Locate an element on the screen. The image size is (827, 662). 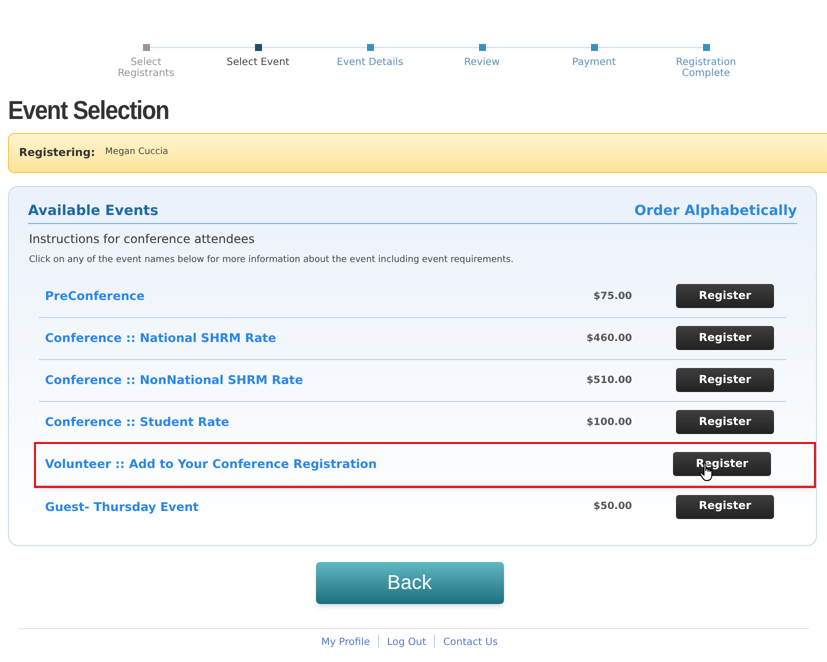
panel-title: Available Events is located at coordinates (93, 211).